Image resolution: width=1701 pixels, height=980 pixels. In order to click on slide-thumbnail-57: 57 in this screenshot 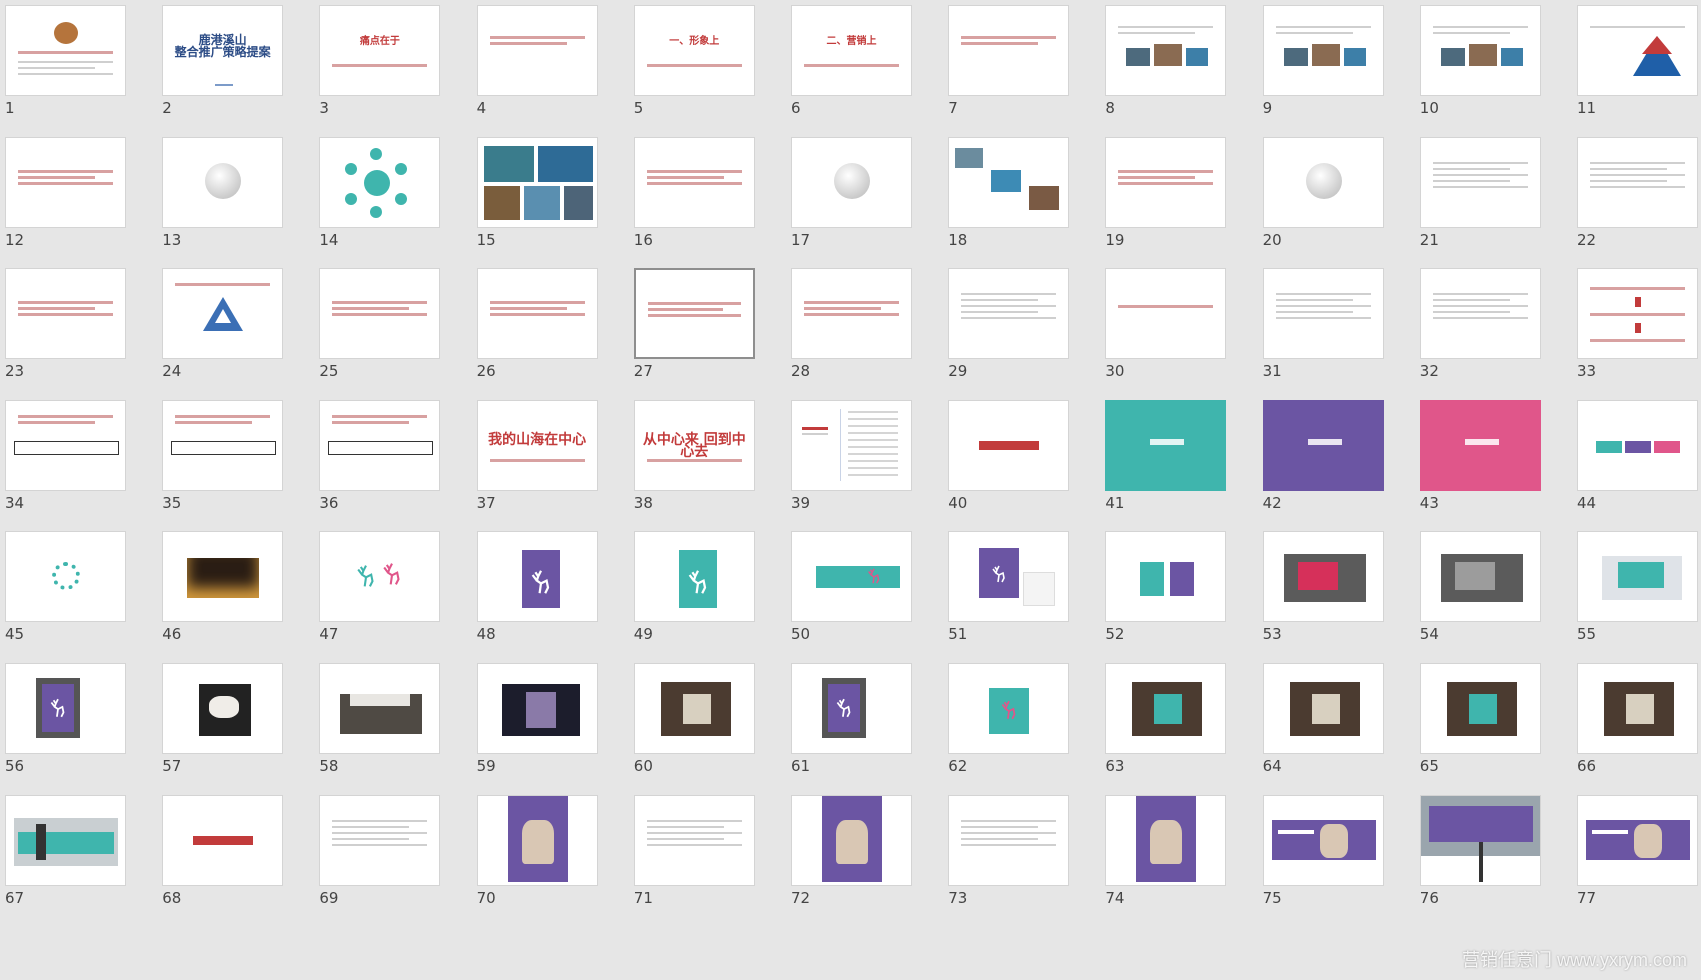, I will do `click(220, 725)`.